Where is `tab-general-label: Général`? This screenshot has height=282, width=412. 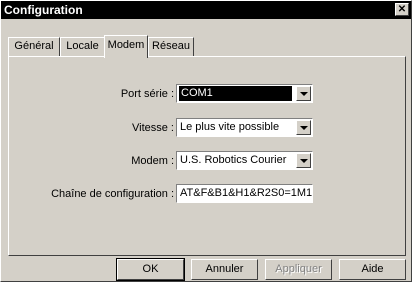
tab-general-label: Général is located at coordinates (34, 46).